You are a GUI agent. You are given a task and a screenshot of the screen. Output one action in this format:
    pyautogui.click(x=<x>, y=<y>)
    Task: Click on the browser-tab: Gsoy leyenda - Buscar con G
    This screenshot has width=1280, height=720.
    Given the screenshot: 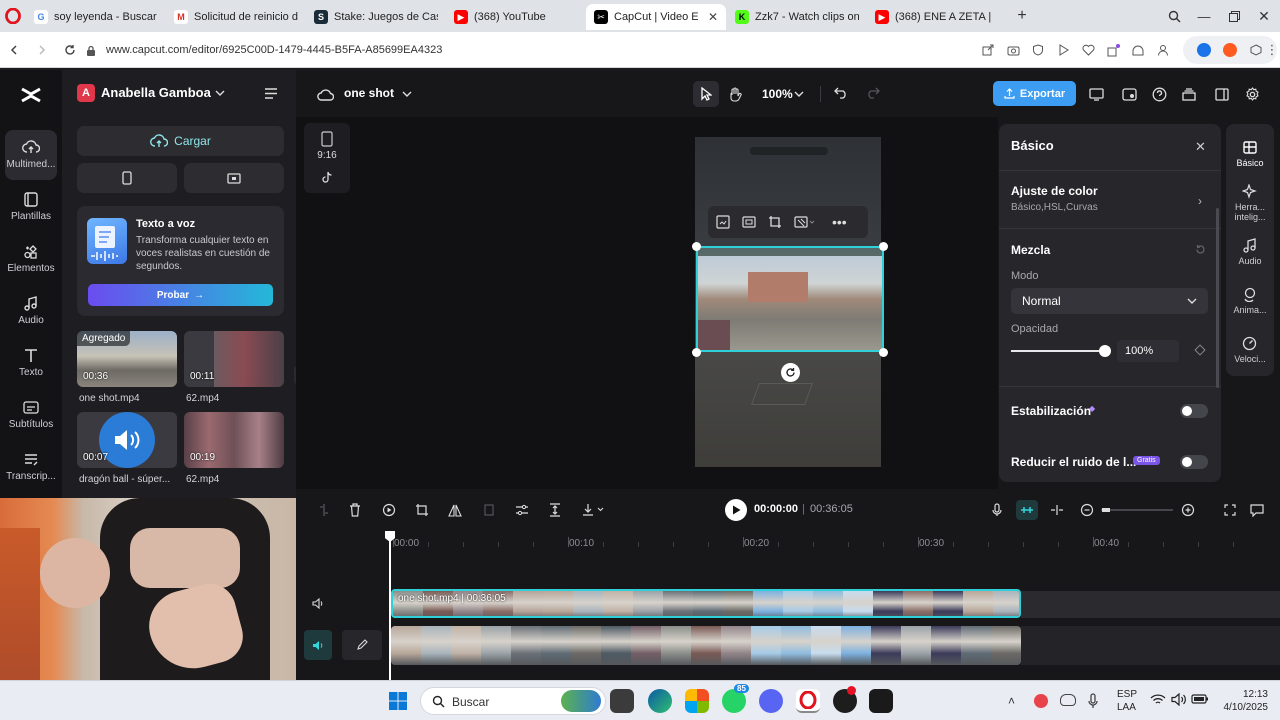 What is the action you would take?
    pyautogui.click(x=96, y=17)
    